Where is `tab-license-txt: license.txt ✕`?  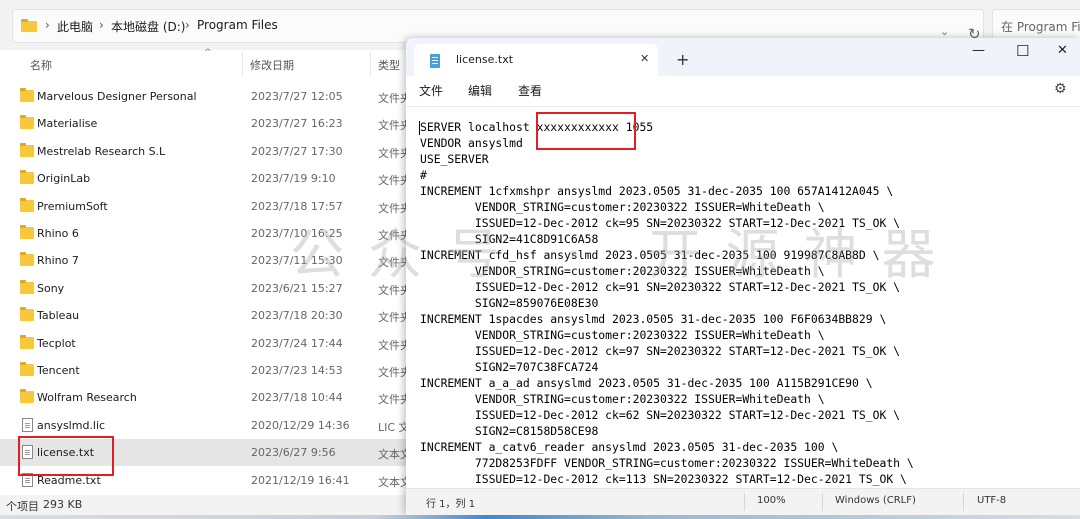 tab-license-txt: license.txt ✕ is located at coordinates (536, 60).